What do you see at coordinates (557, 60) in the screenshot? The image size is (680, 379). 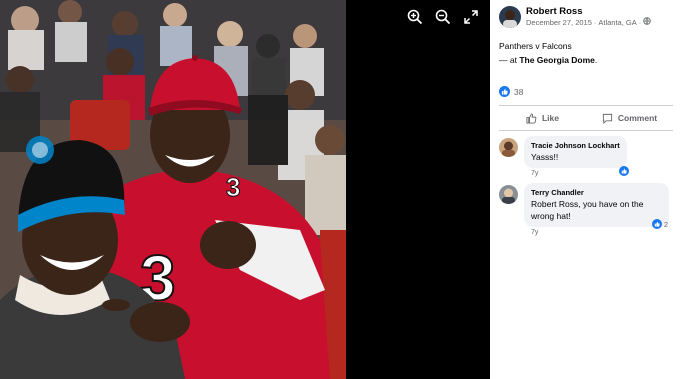 I see `place-link: The Georgia Dome` at bounding box center [557, 60].